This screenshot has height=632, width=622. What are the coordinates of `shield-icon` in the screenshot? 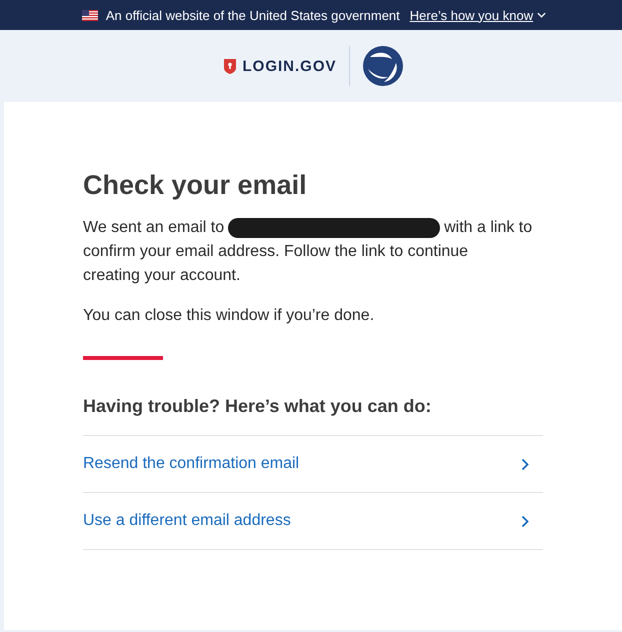 It's located at (230, 66).